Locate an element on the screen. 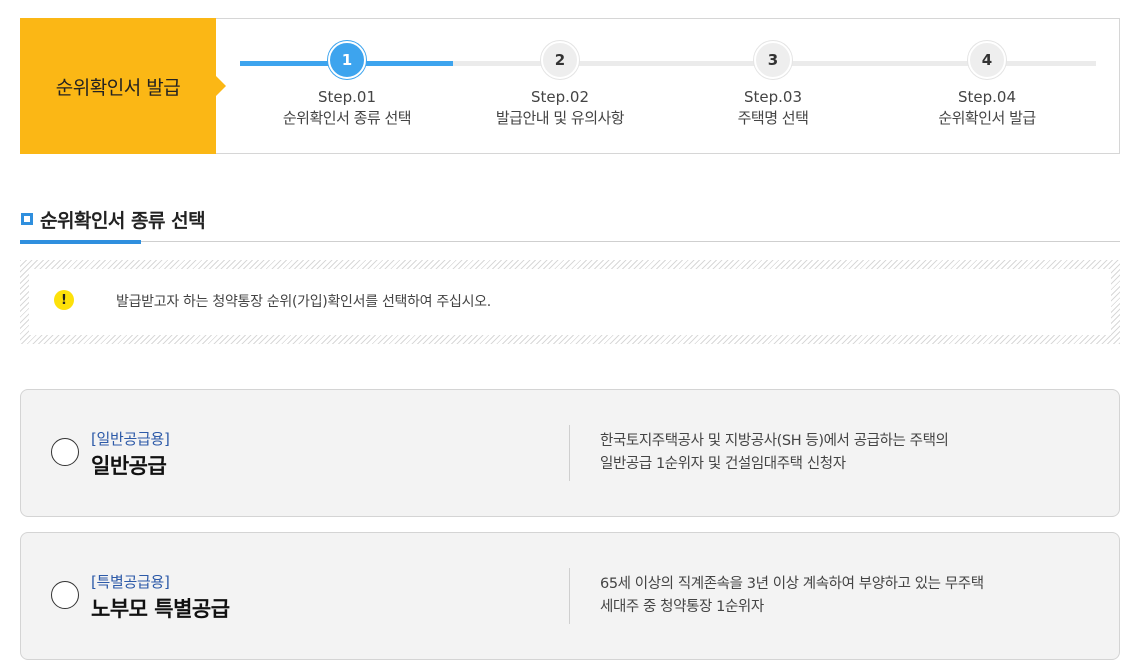 Image resolution: width=1141 pixels, height=667 pixels. section-header: 순위확인서 종류 선택 is located at coordinates (570, 224).